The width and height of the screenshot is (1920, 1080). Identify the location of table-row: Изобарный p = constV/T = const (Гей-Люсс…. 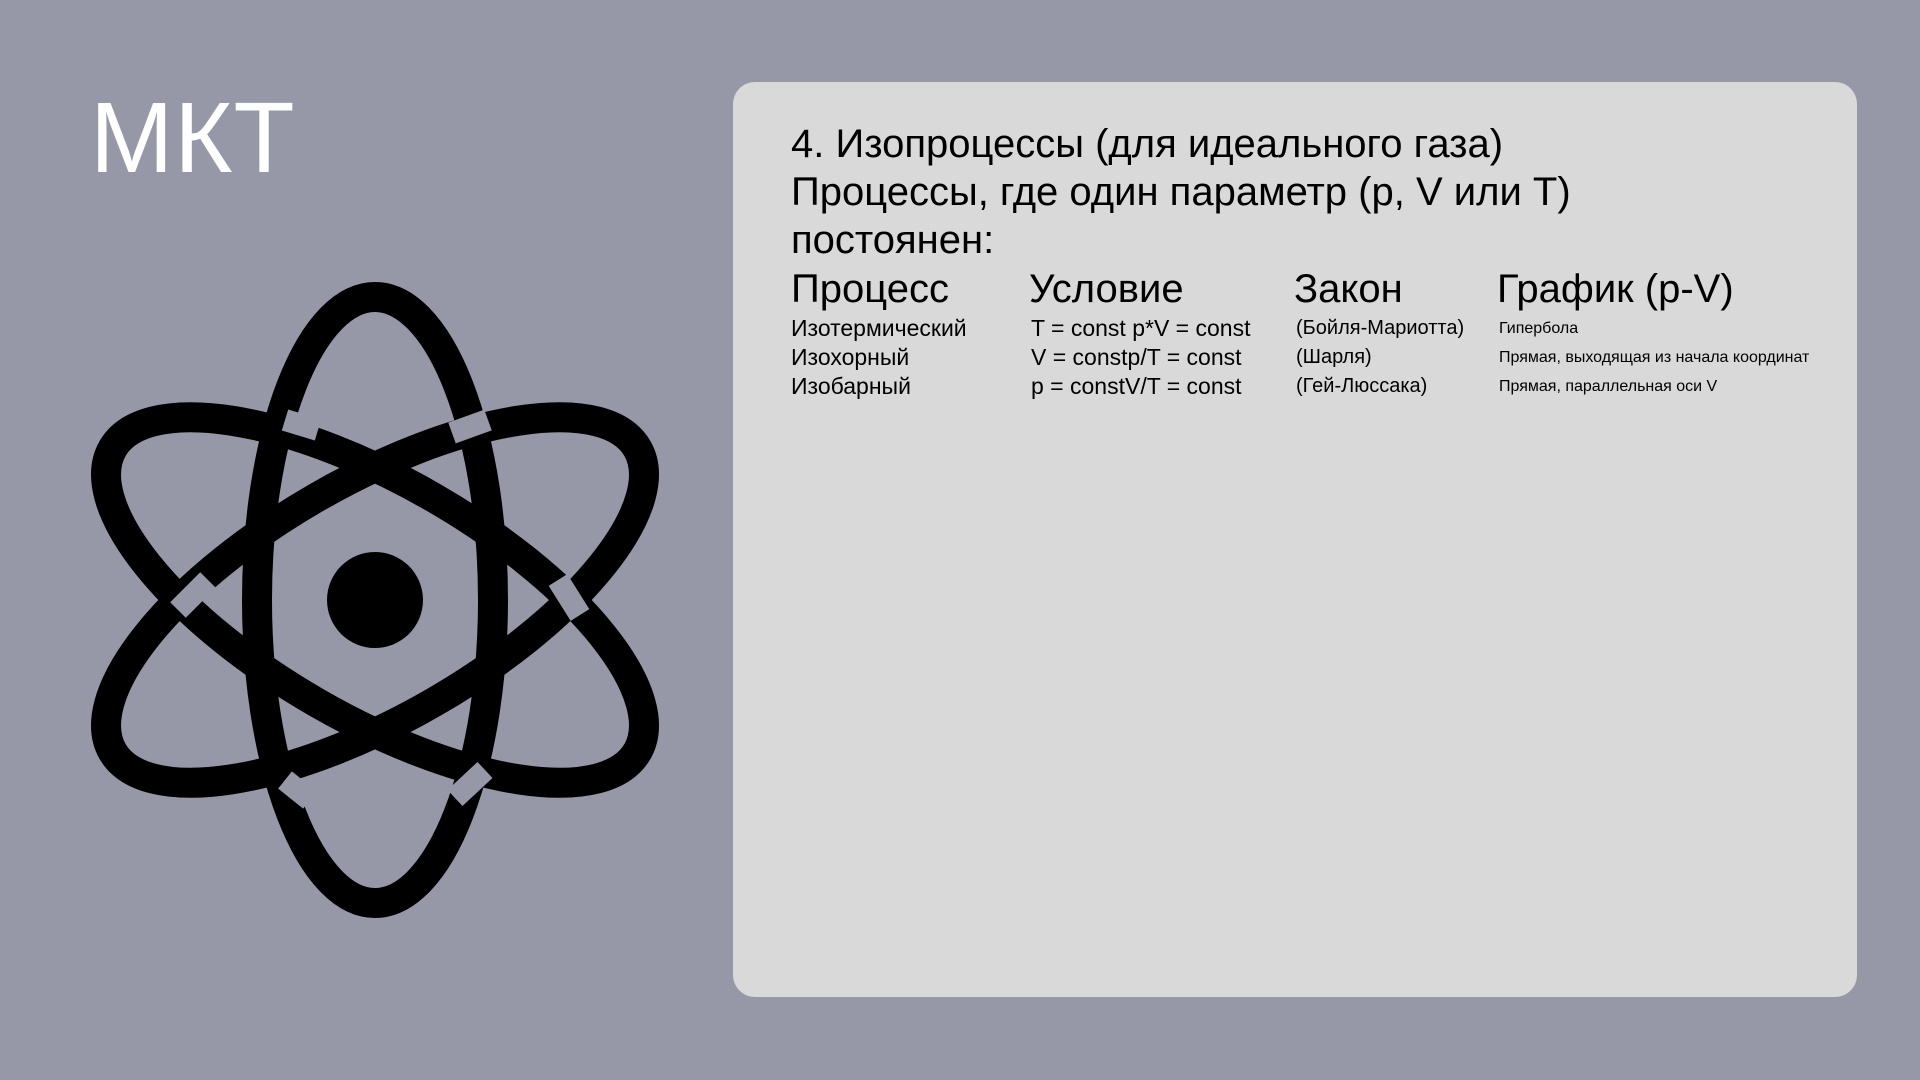
(1314, 386).